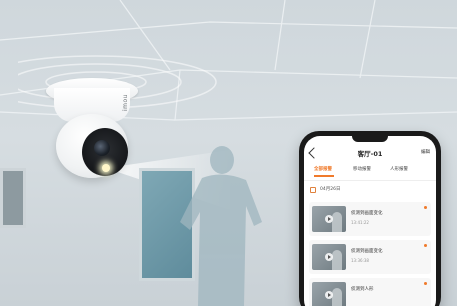 This screenshot has width=457, height=306. I want to click on tab-divider, so click(370, 180).